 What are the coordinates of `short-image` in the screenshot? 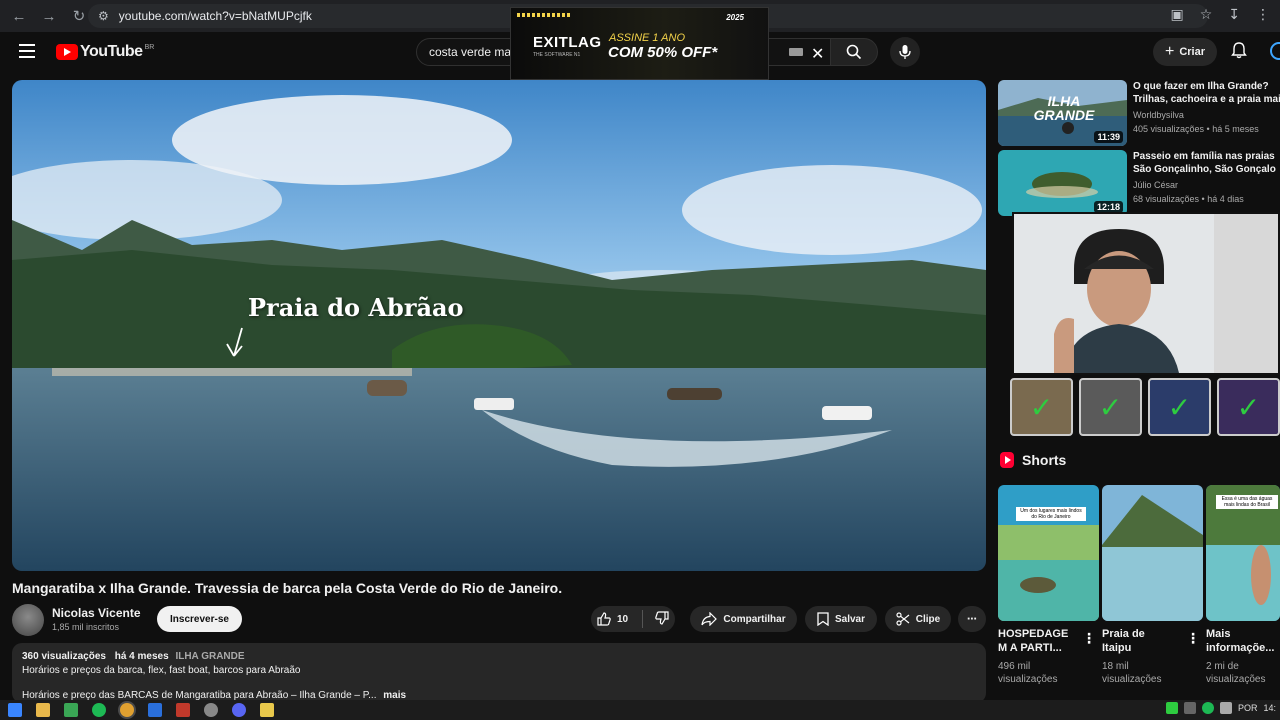 It's located at (1152, 553).